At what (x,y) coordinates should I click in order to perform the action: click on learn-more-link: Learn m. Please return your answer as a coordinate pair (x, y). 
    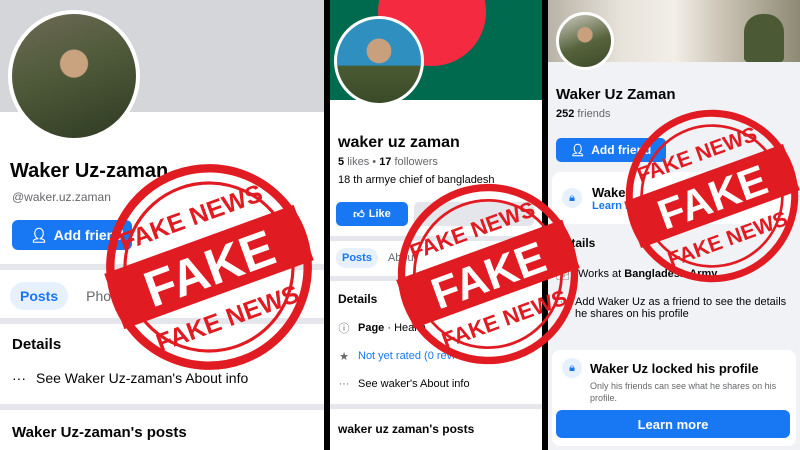
    Looking at the image, I should click on (613, 206).